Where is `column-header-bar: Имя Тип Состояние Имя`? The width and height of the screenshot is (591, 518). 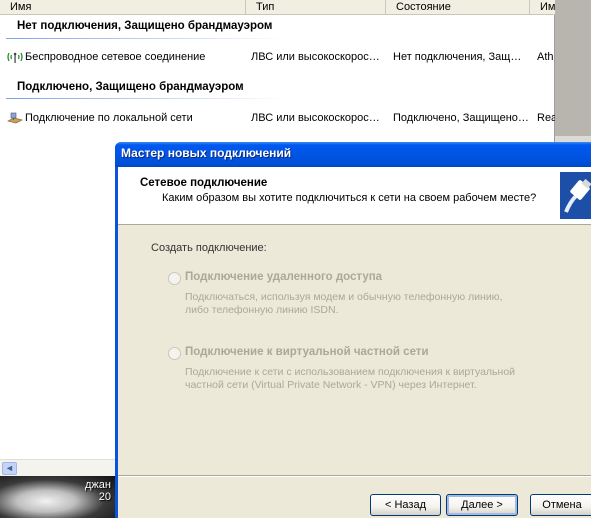 column-header-bar: Имя Тип Состояние Имя is located at coordinates (280, 7).